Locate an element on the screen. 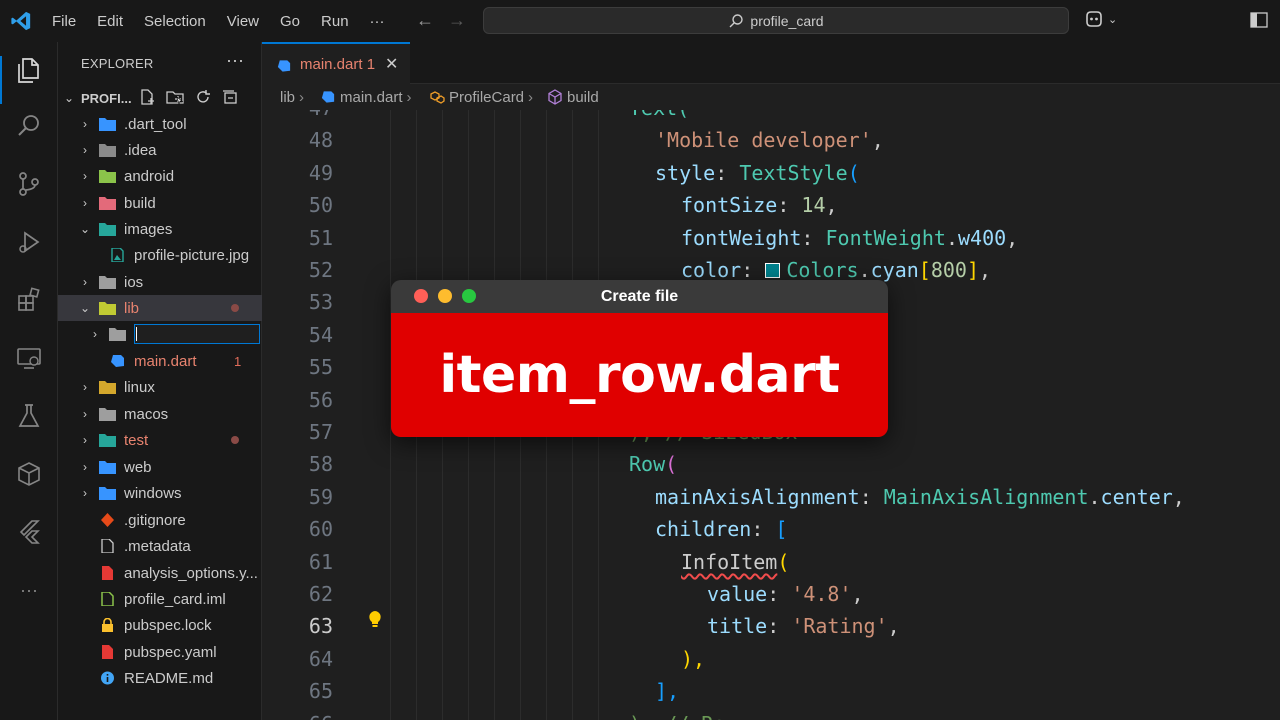 The height and width of the screenshot is (720, 1280). breadcrumb-method: build is located at coordinates (573, 97).